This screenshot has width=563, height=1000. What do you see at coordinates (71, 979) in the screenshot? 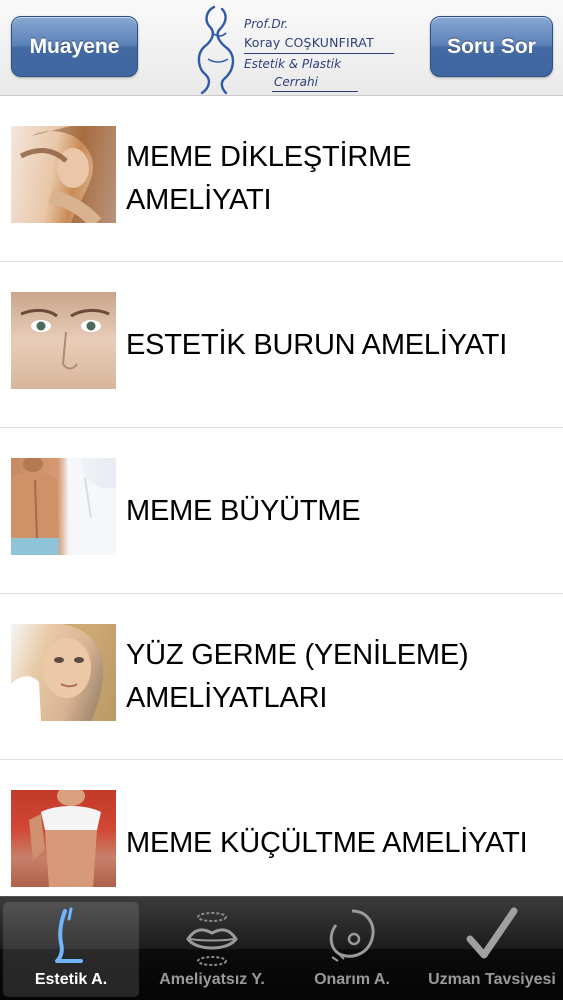
I see `tab-label: Estetik A.` at bounding box center [71, 979].